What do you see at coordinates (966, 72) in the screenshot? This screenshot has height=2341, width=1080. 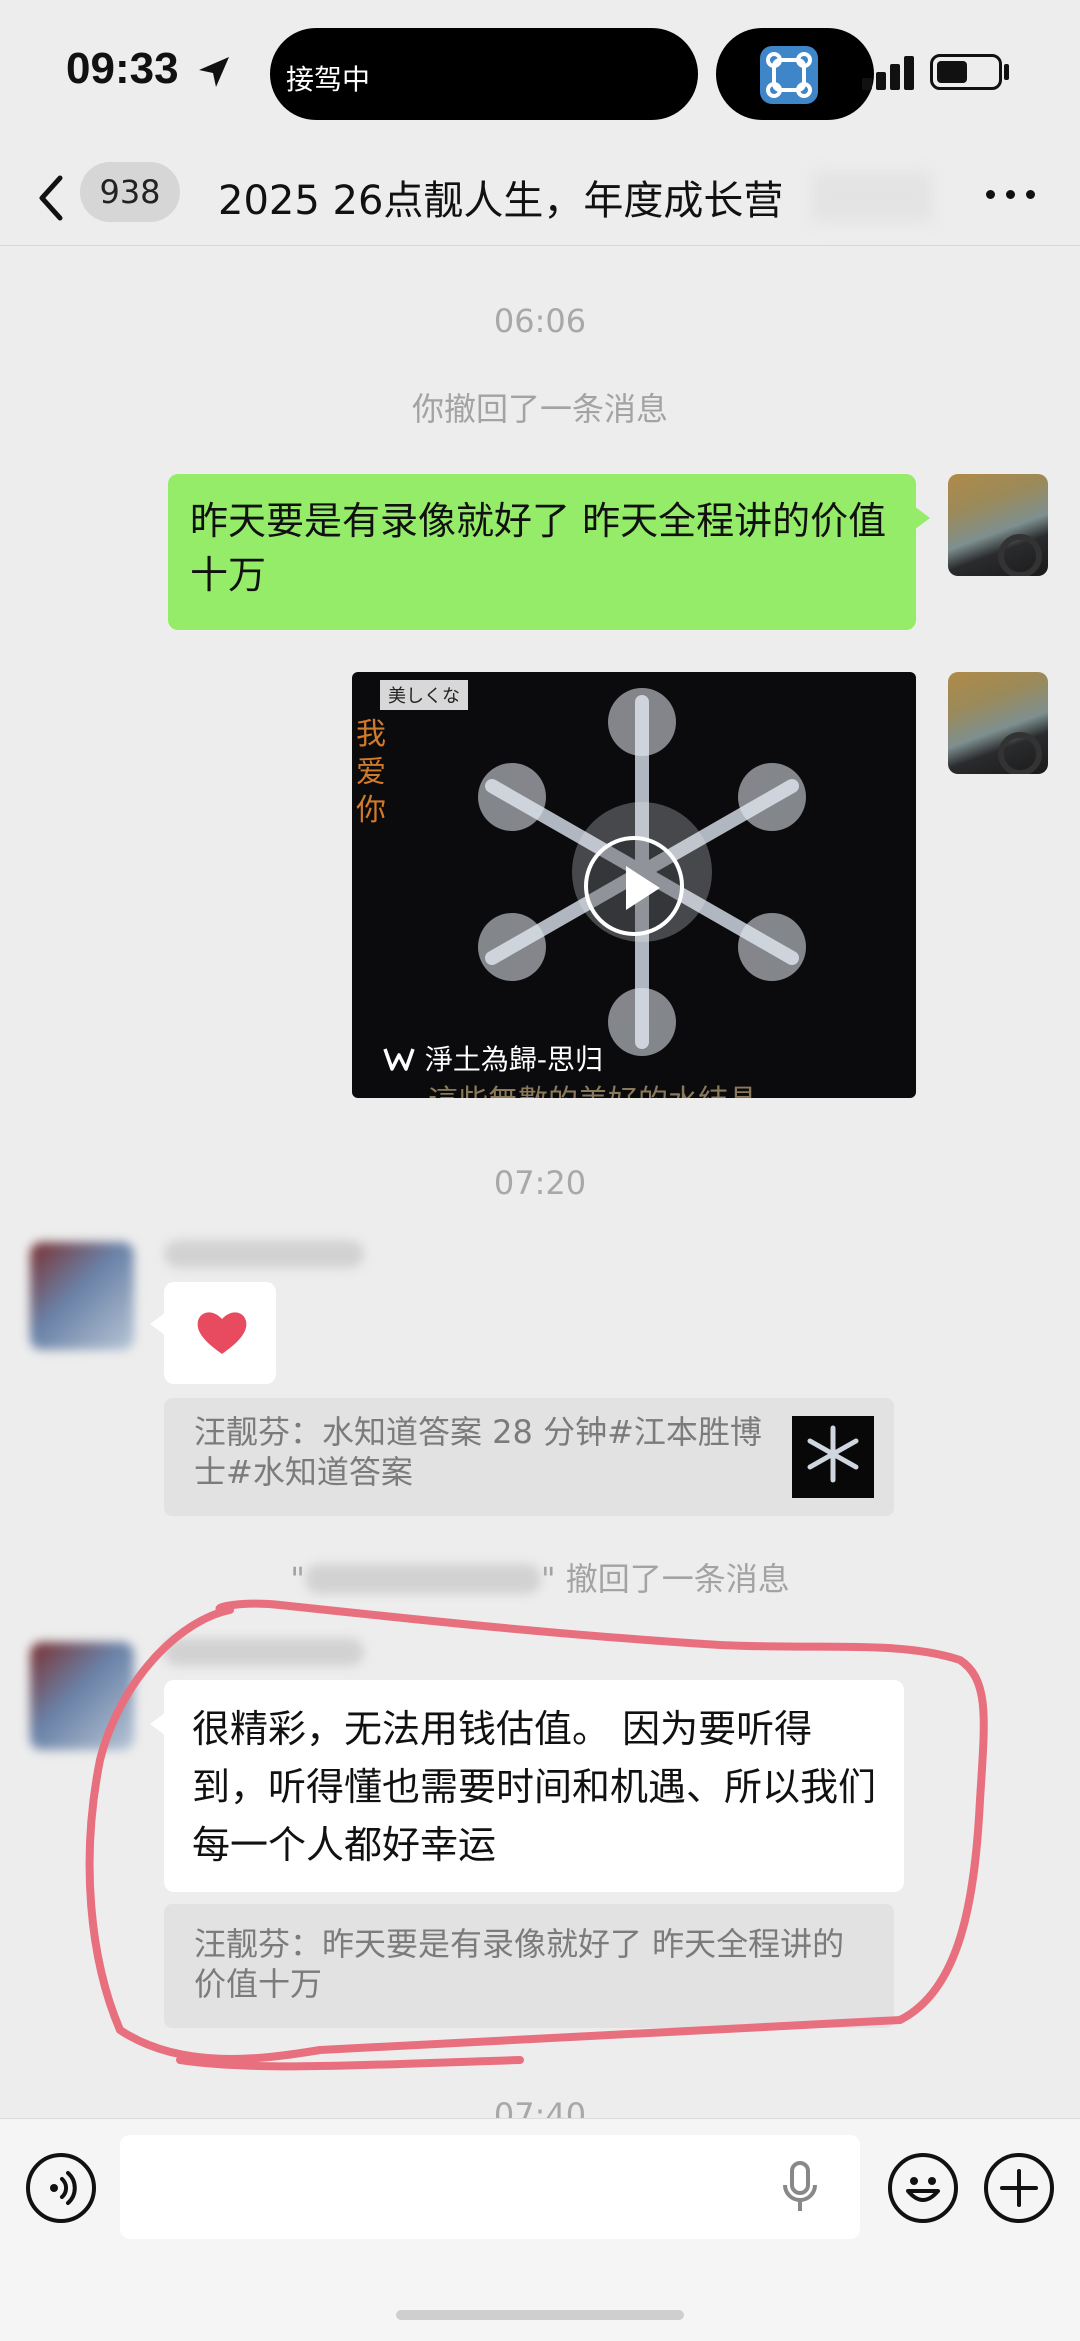 I see `battery-icon` at bounding box center [966, 72].